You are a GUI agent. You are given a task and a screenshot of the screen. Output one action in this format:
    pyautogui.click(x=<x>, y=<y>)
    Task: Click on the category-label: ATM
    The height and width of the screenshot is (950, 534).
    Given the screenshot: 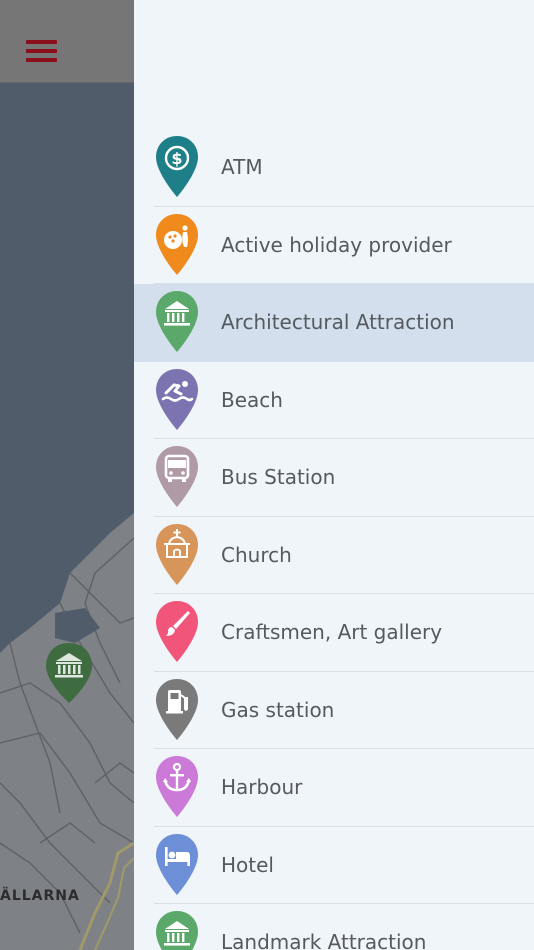 What is the action you would take?
    pyautogui.click(x=242, y=167)
    